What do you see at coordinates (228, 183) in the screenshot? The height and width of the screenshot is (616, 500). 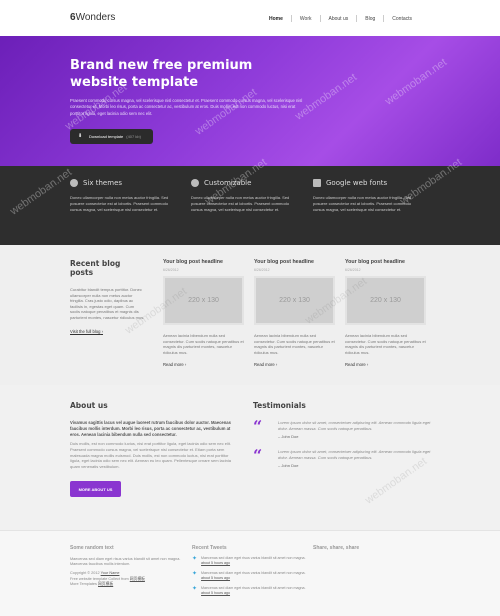 I see `feature-title: Customizable` at bounding box center [228, 183].